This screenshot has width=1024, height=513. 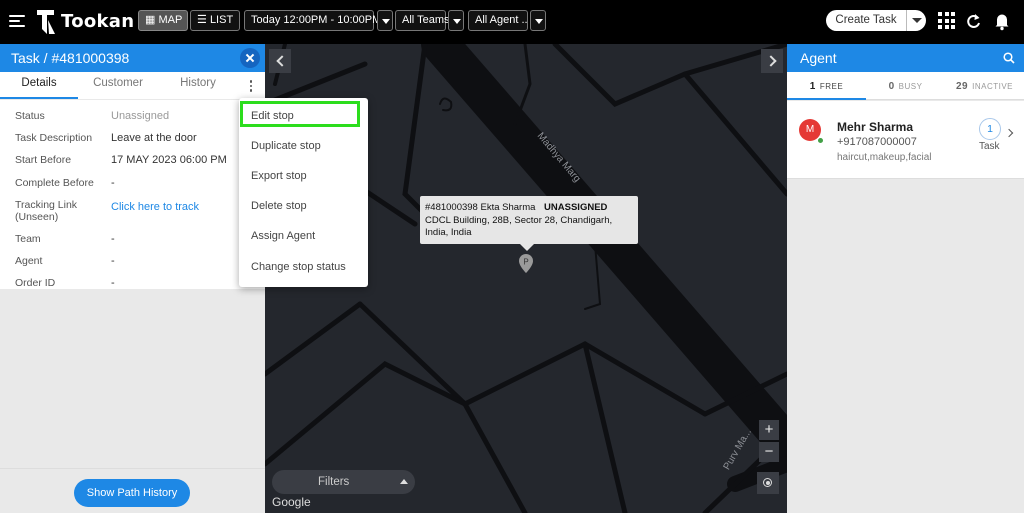 What do you see at coordinates (251, 87) in the screenshot?
I see `more-options-icon` at bounding box center [251, 87].